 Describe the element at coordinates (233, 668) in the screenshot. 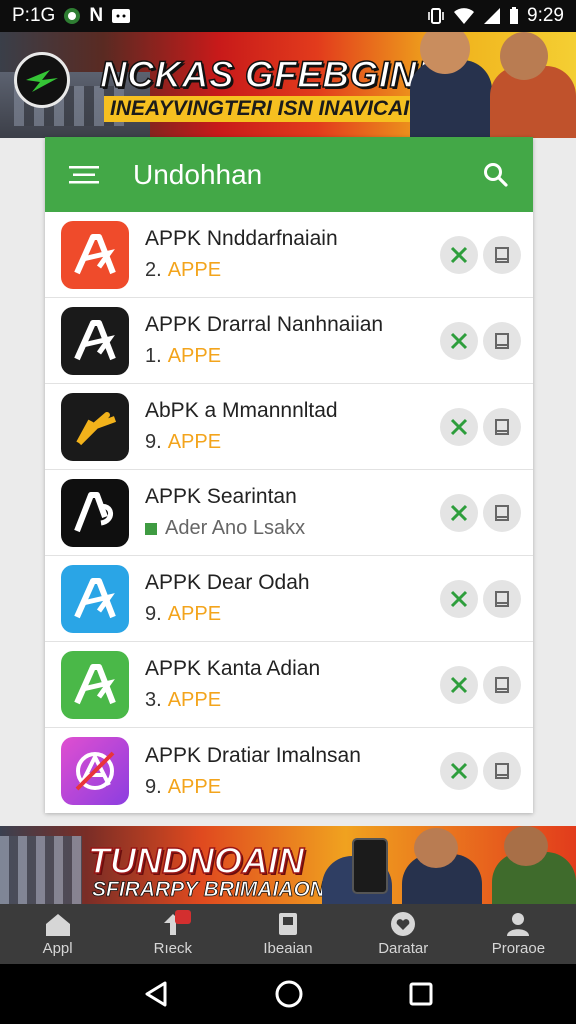

I see `app-name: APPK Kanta Adian` at that location.